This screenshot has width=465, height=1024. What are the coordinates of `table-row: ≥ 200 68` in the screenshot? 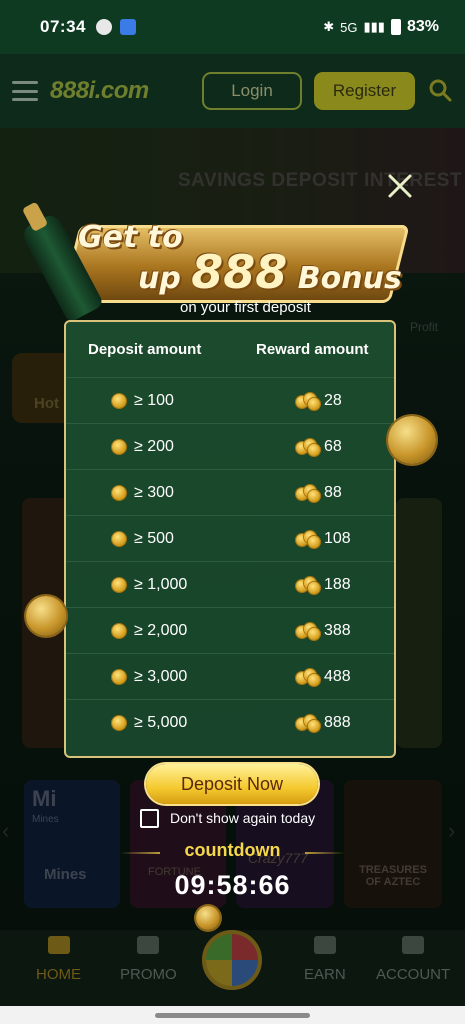 It's located at (230, 447).